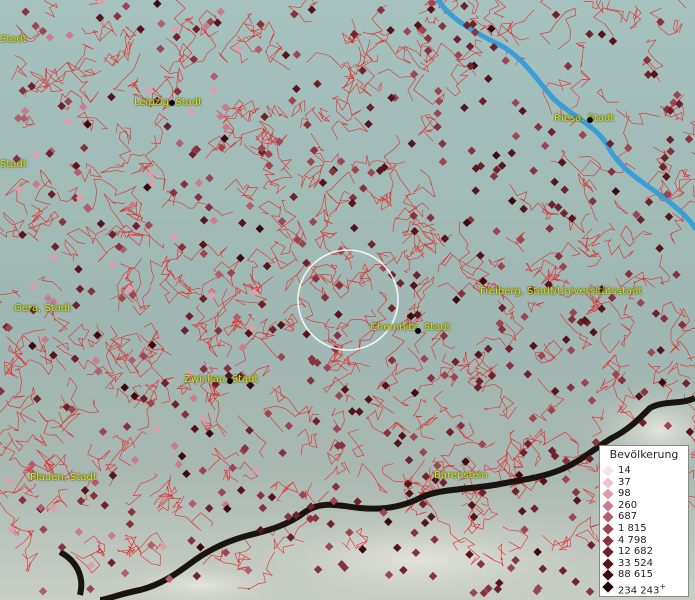  Describe the element at coordinates (635, 575) in the screenshot. I see `legend-label: 88 615` at that location.